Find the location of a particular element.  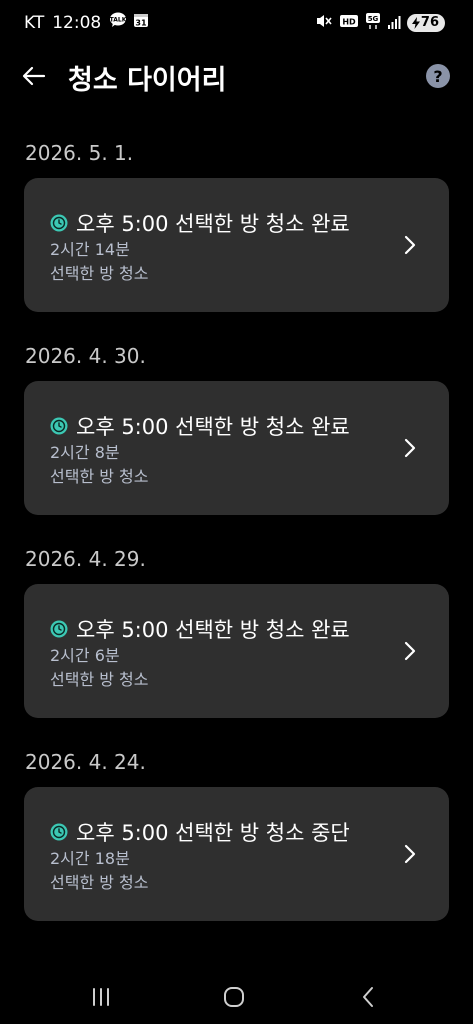

home-button is located at coordinates (234, 997).